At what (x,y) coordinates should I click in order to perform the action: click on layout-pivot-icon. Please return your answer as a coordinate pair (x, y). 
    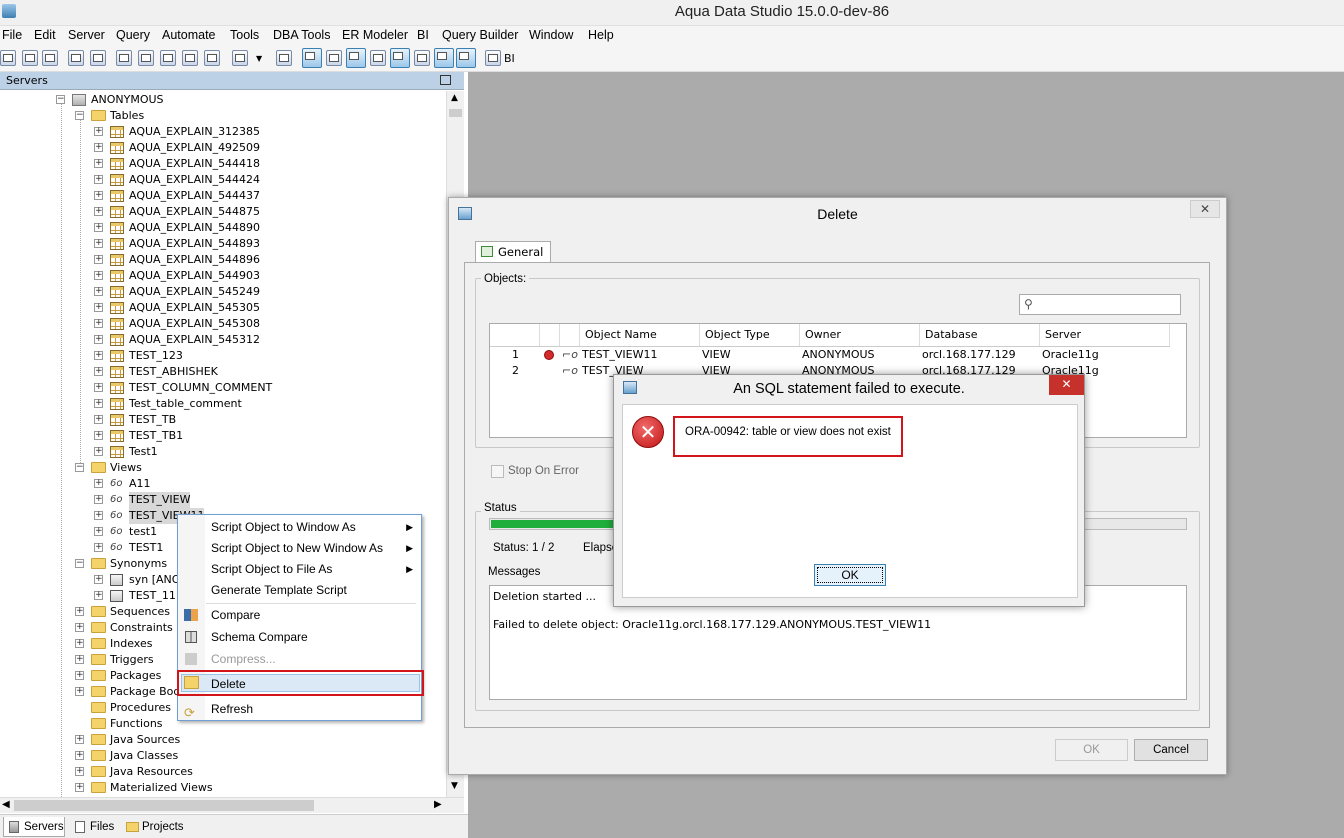
    Looking at the image, I should click on (444, 58).